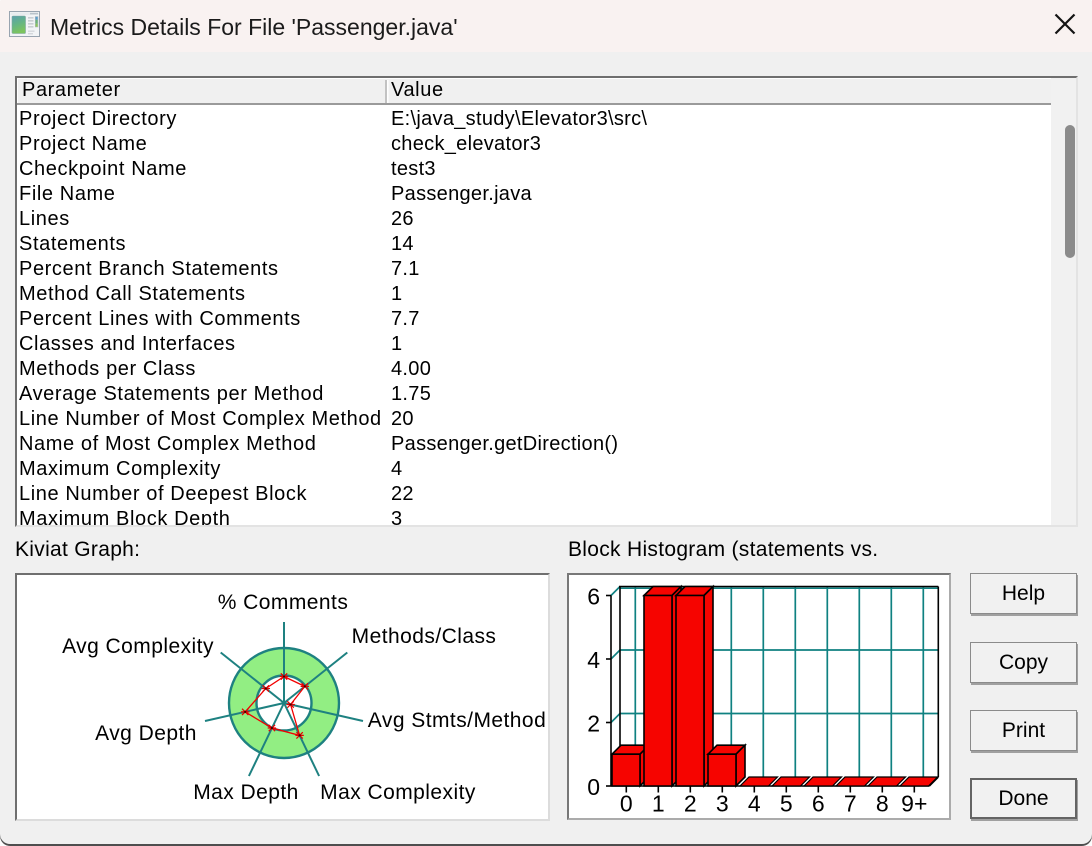  Describe the element at coordinates (786, 804) in the screenshot. I see `svg-text: 5` at that location.